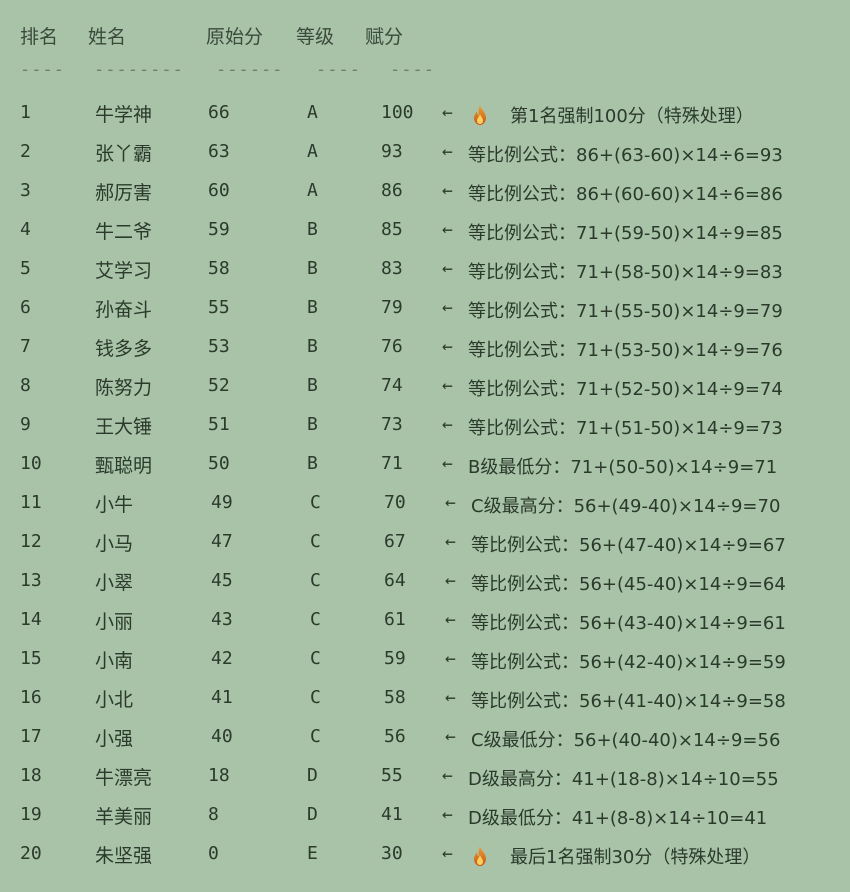  I want to click on assigned-score-cell: 76, so click(392, 346).